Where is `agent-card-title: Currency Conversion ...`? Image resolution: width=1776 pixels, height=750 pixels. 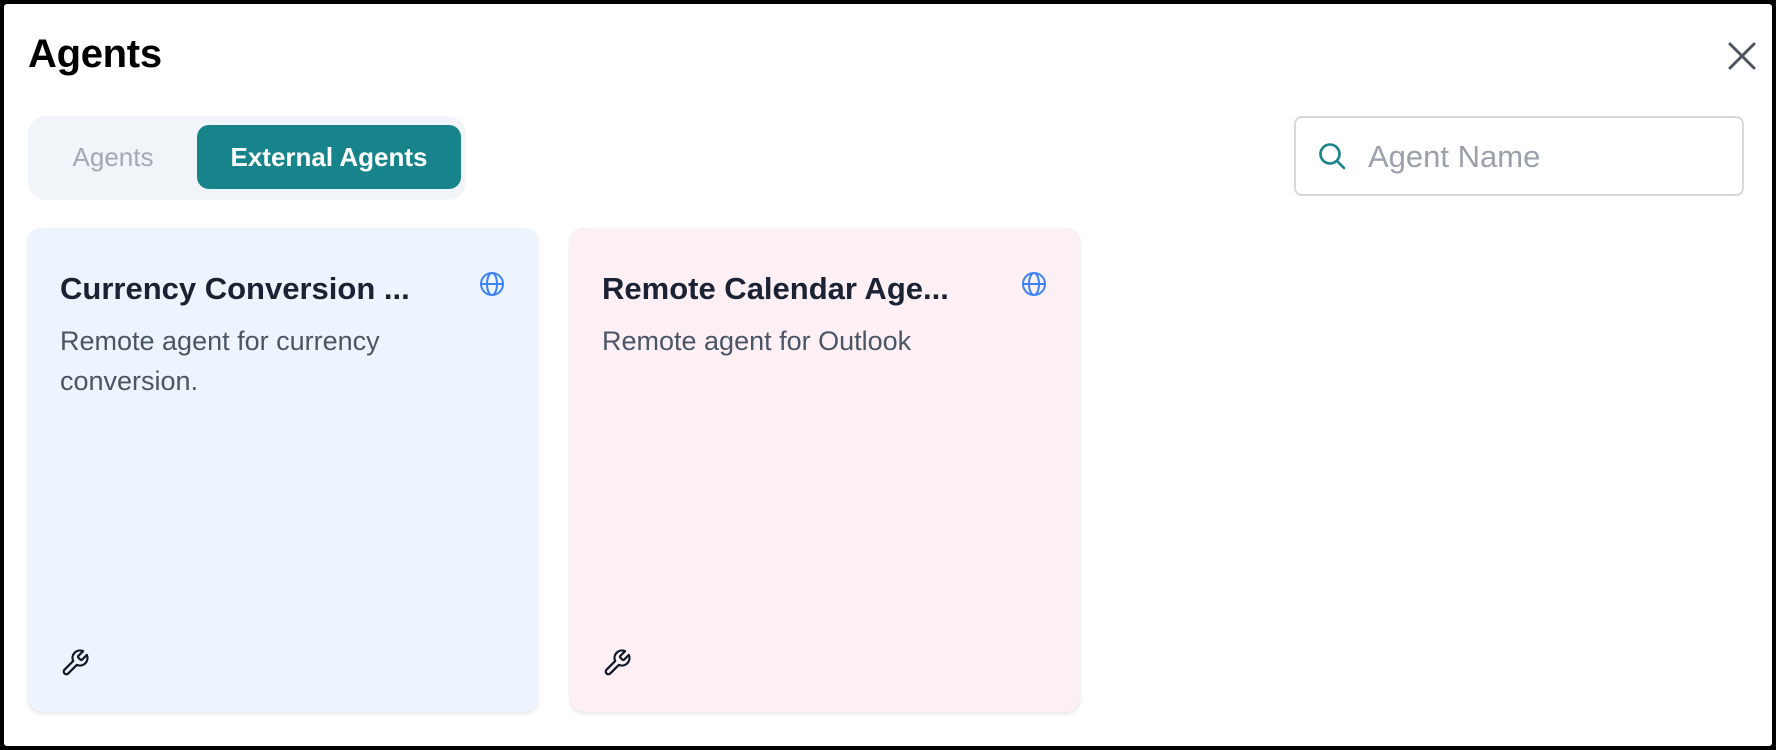
agent-card-title: Currency Conversion ... is located at coordinates (235, 288).